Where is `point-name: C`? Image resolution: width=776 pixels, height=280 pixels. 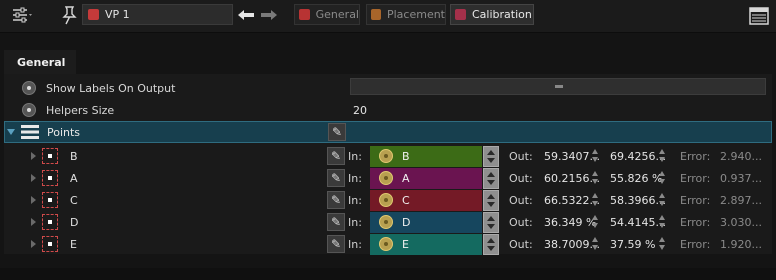 point-name: C is located at coordinates (74, 200).